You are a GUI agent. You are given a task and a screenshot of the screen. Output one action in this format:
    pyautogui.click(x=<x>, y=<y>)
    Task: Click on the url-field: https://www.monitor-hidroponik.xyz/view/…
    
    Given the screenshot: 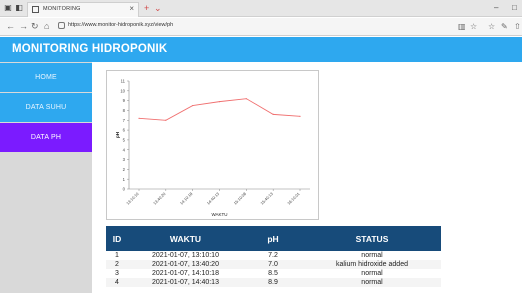 What is the action you would take?
    pyautogui.click(x=258, y=27)
    